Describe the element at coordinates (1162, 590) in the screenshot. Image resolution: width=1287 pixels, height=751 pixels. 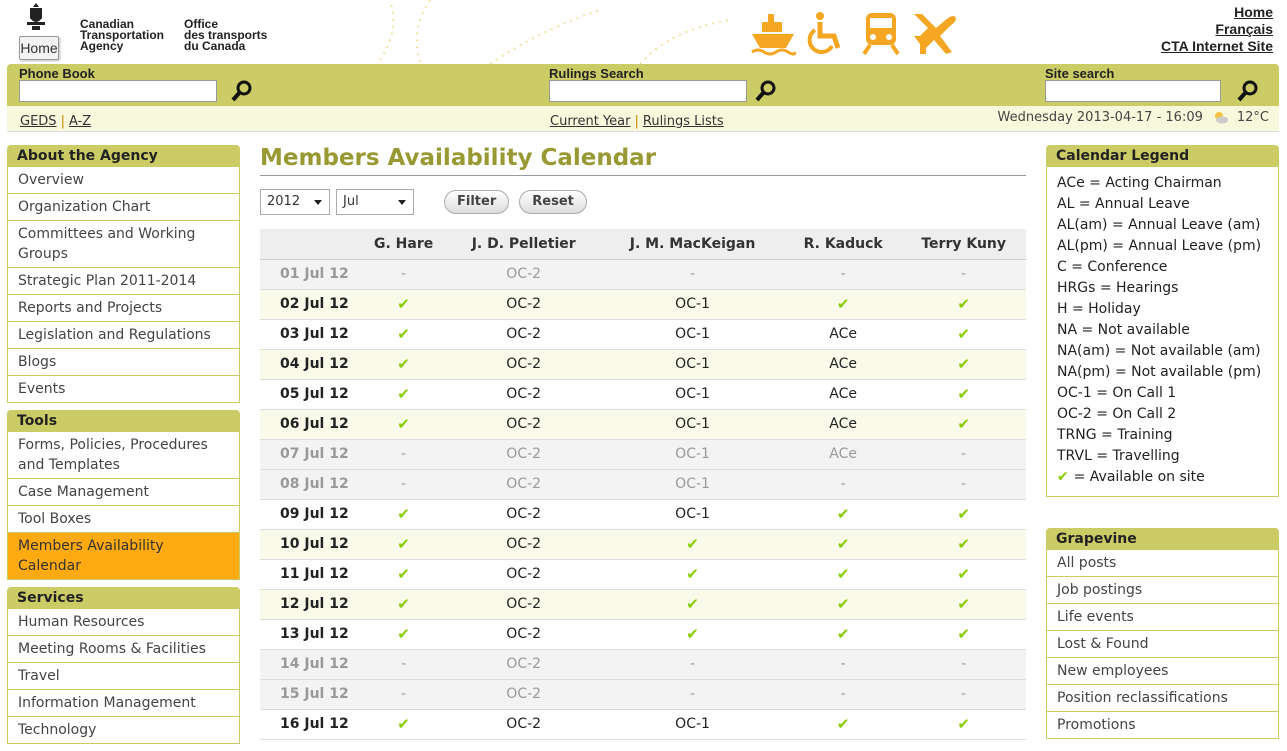
I see `grapevine-item: Job postings` at that location.